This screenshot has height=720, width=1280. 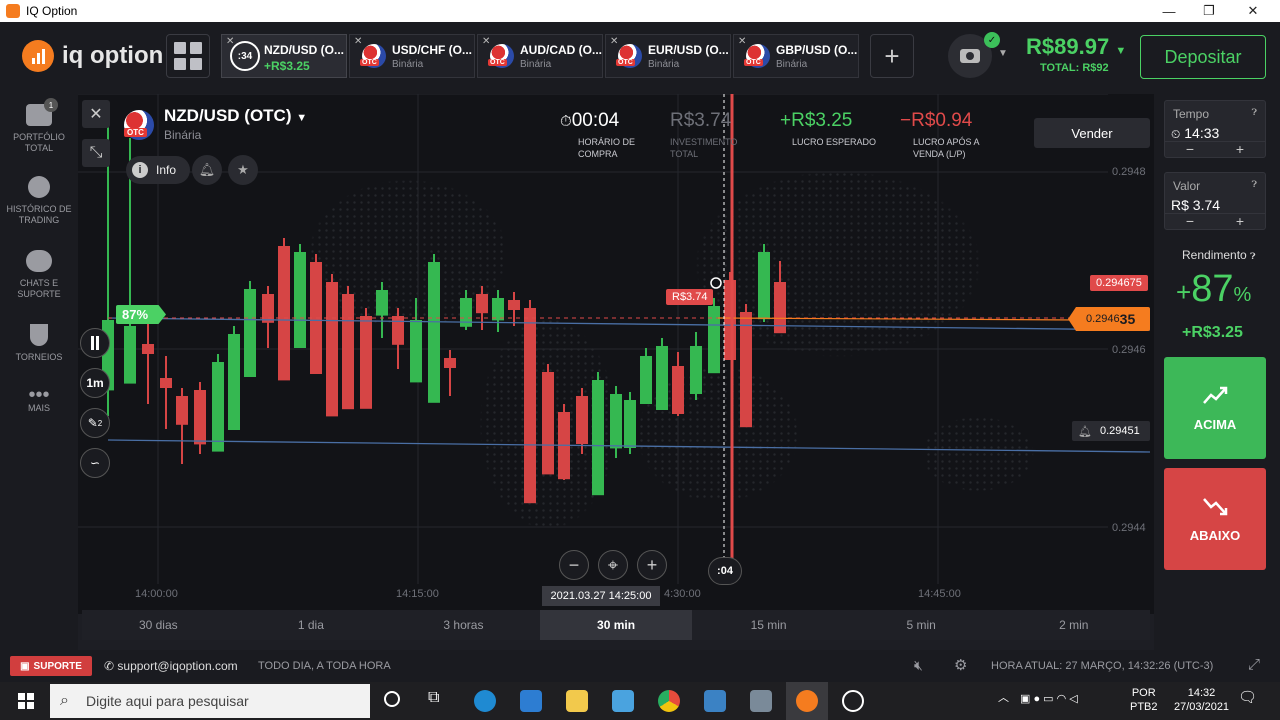 What do you see at coordinates (1209, 11) in the screenshot?
I see `maximize-button: ❐` at bounding box center [1209, 11].